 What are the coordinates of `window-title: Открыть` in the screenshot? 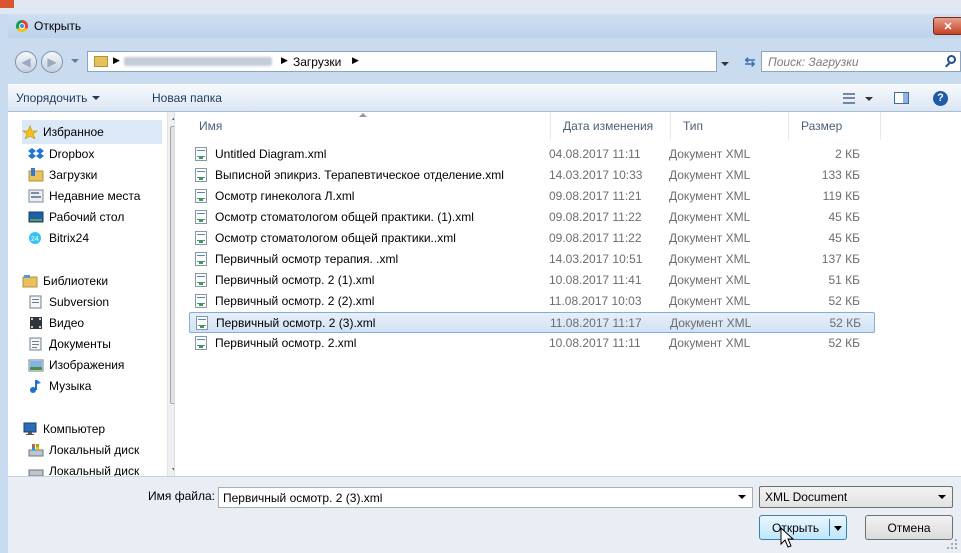 It's located at (58, 26).